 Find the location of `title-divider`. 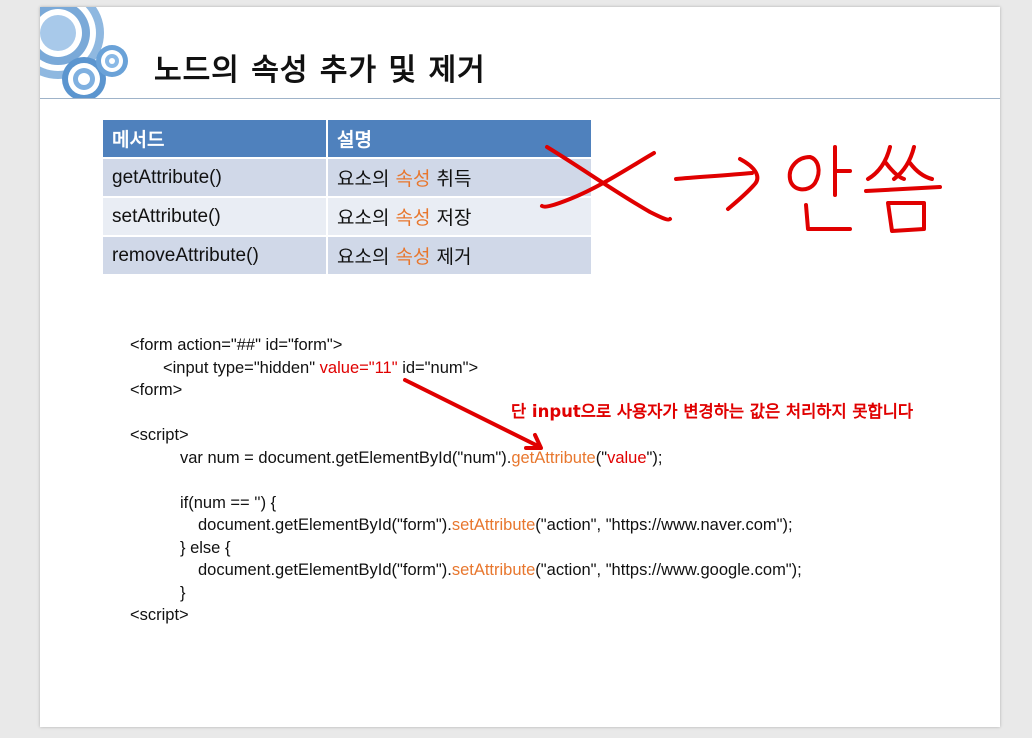

title-divider is located at coordinates (520, 98).